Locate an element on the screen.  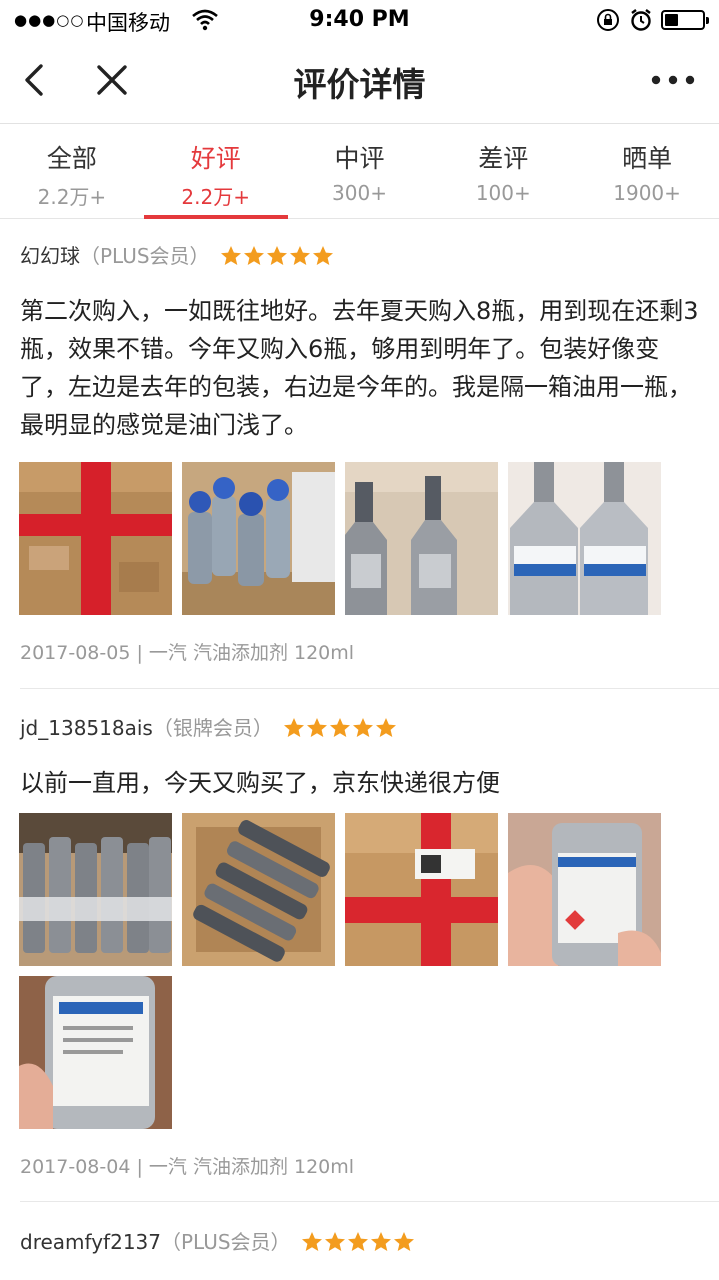
battery-icon is located at coordinates (685, 20).